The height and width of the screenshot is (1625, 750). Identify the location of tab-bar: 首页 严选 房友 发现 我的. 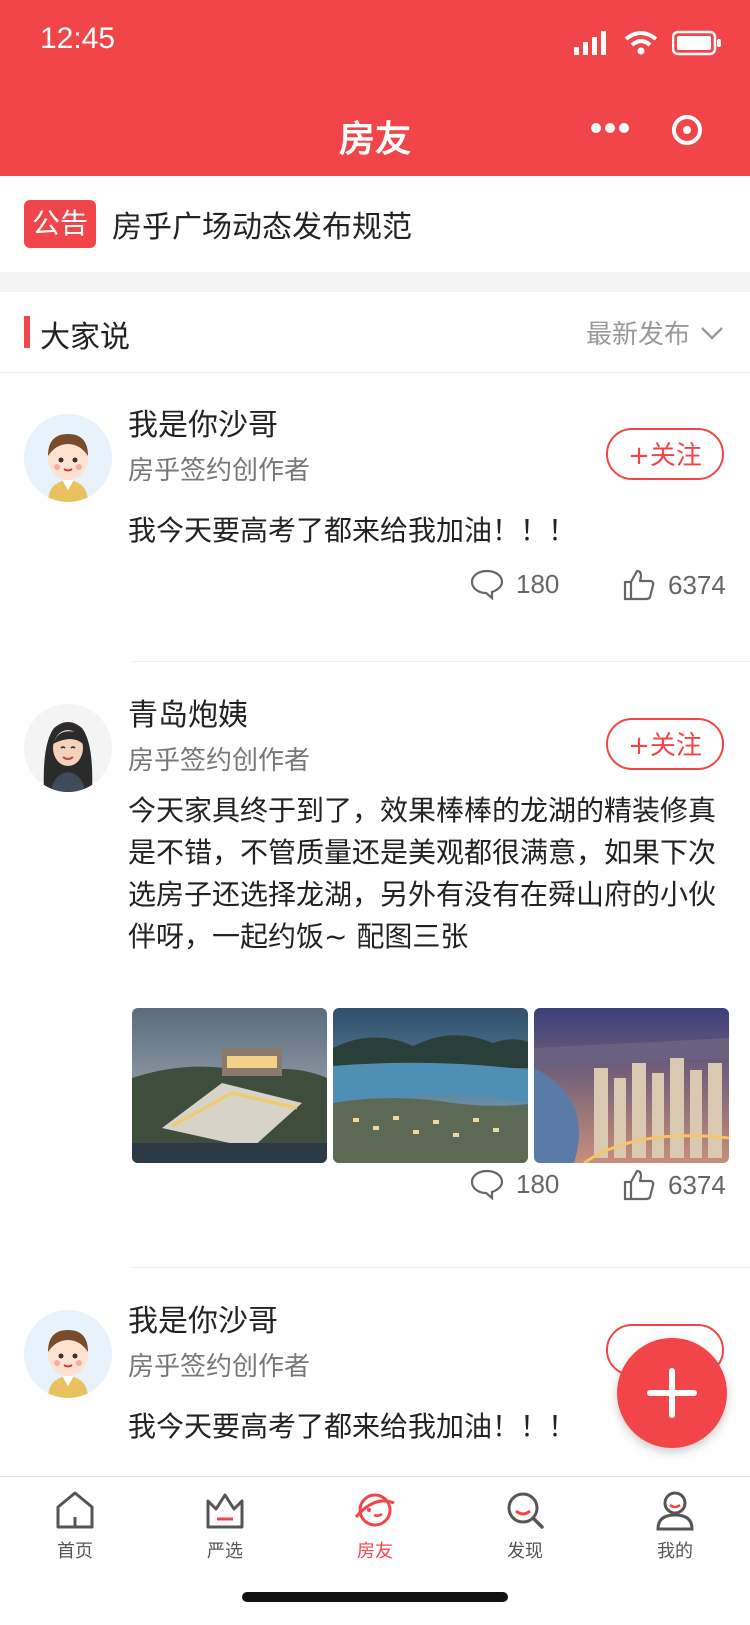
(375, 1550).